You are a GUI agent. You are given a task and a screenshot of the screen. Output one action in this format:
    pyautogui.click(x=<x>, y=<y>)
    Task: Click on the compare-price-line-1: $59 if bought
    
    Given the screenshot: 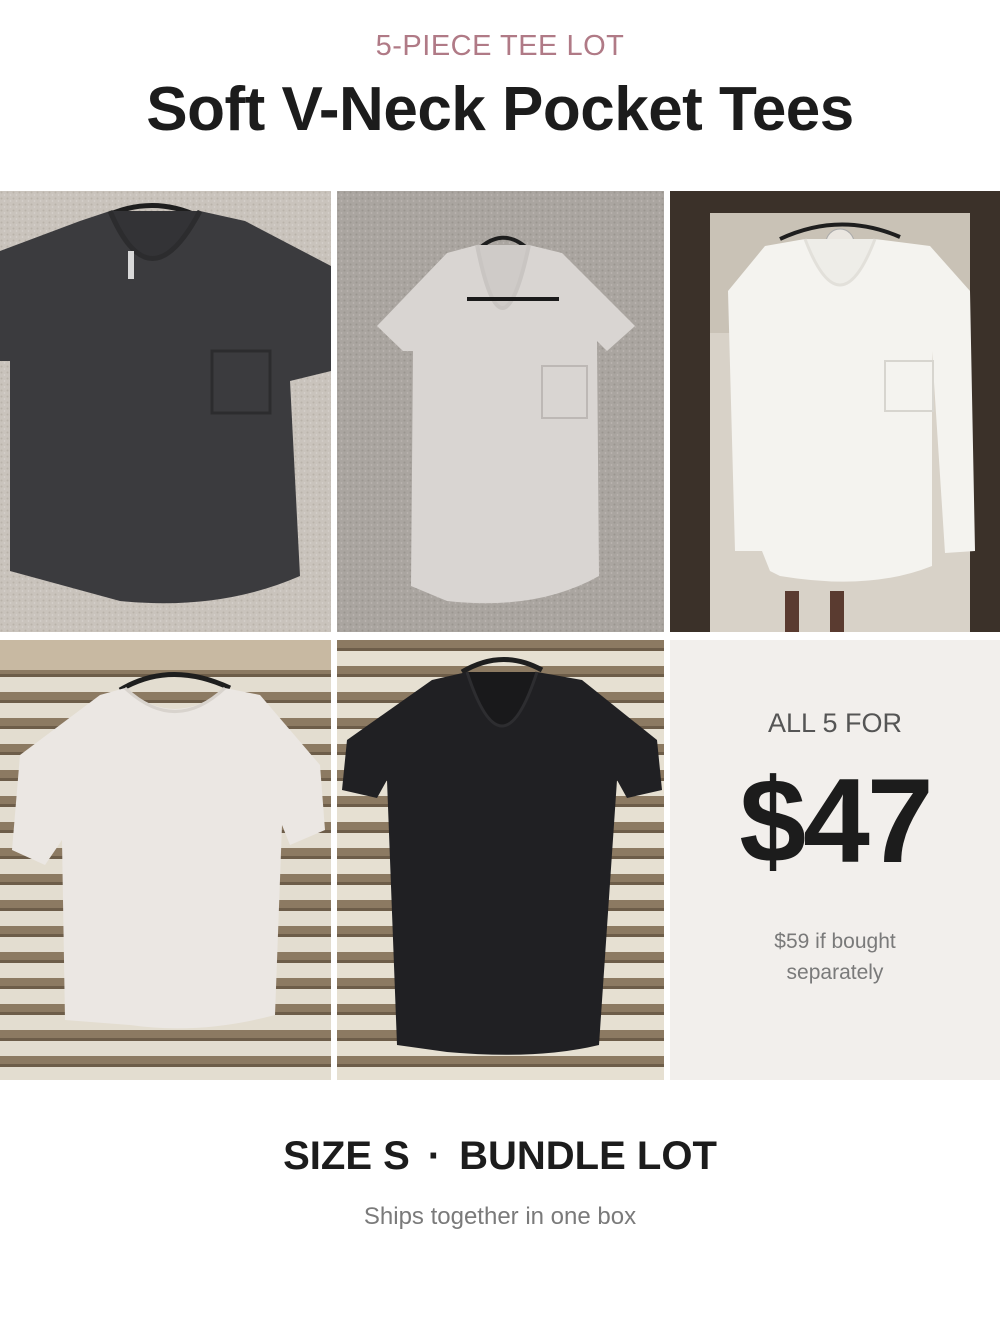 What is the action you would take?
    pyautogui.click(x=835, y=941)
    